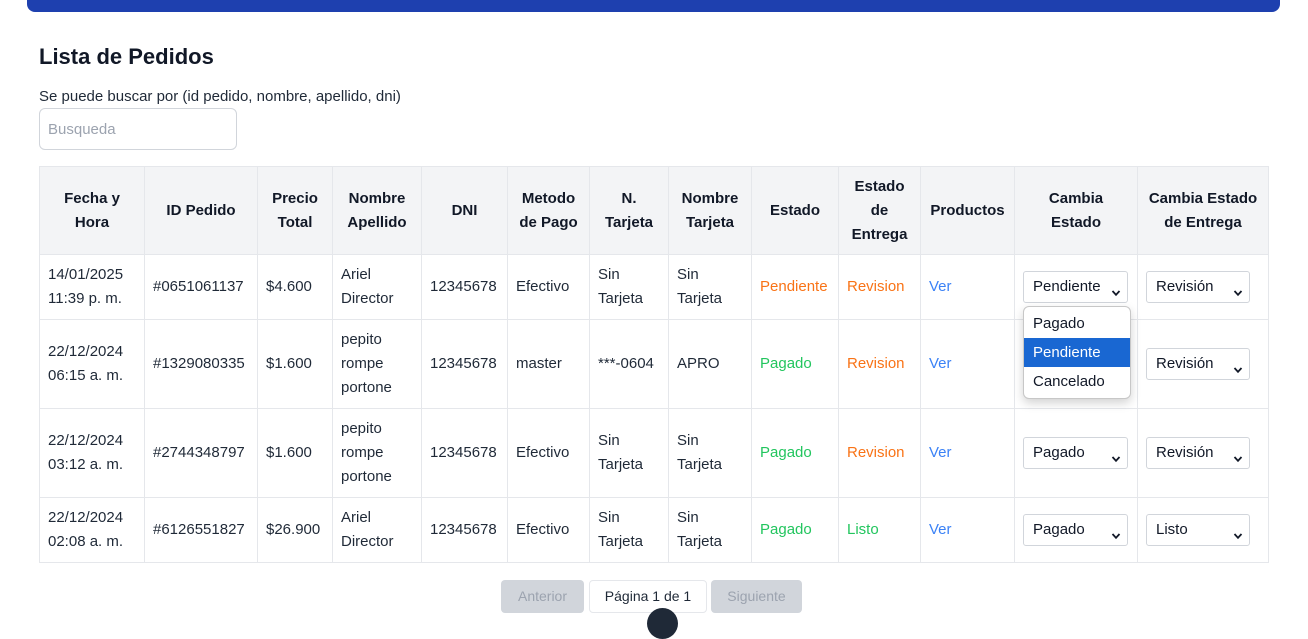 The width and height of the screenshot is (1308, 639). What do you see at coordinates (199, 529) in the screenshot?
I see `order-id-cell-text: #6126551827` at bounding box center [199, 529].